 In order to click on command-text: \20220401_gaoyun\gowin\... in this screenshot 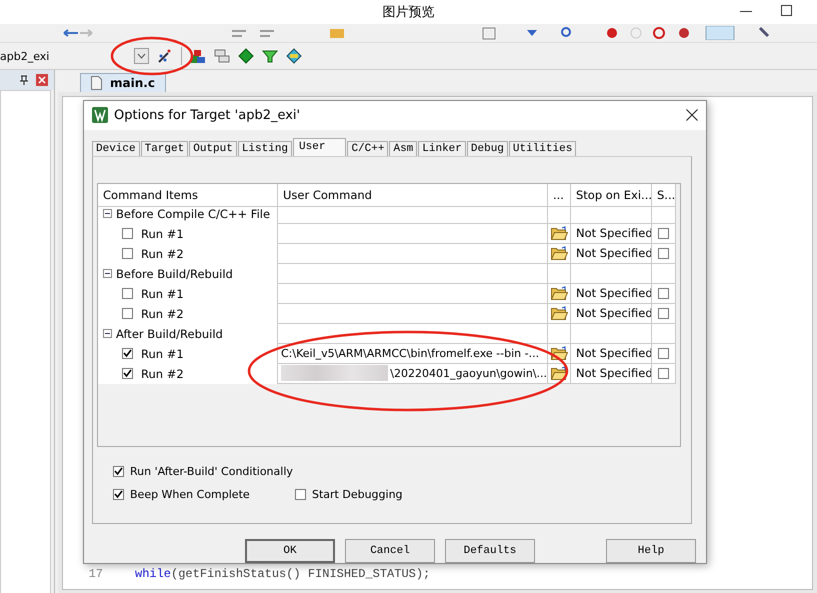, I will do `click(468, 373)`.